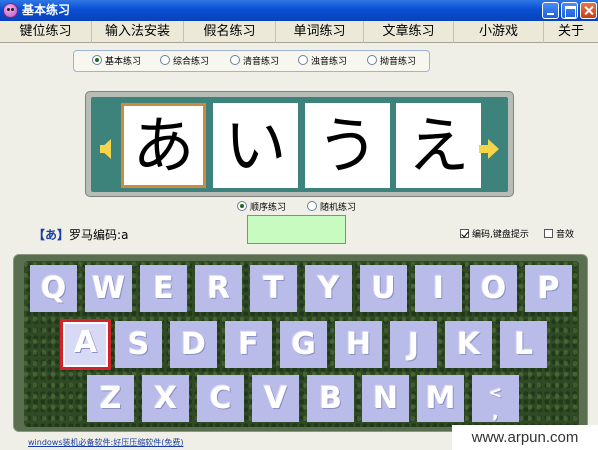 This screenshot has height=450, width=598. What do you see at coordinates (123, 62) in the screenshot?
I see `mode-basic-label: 基本练习` at bounding box center [123, 62].